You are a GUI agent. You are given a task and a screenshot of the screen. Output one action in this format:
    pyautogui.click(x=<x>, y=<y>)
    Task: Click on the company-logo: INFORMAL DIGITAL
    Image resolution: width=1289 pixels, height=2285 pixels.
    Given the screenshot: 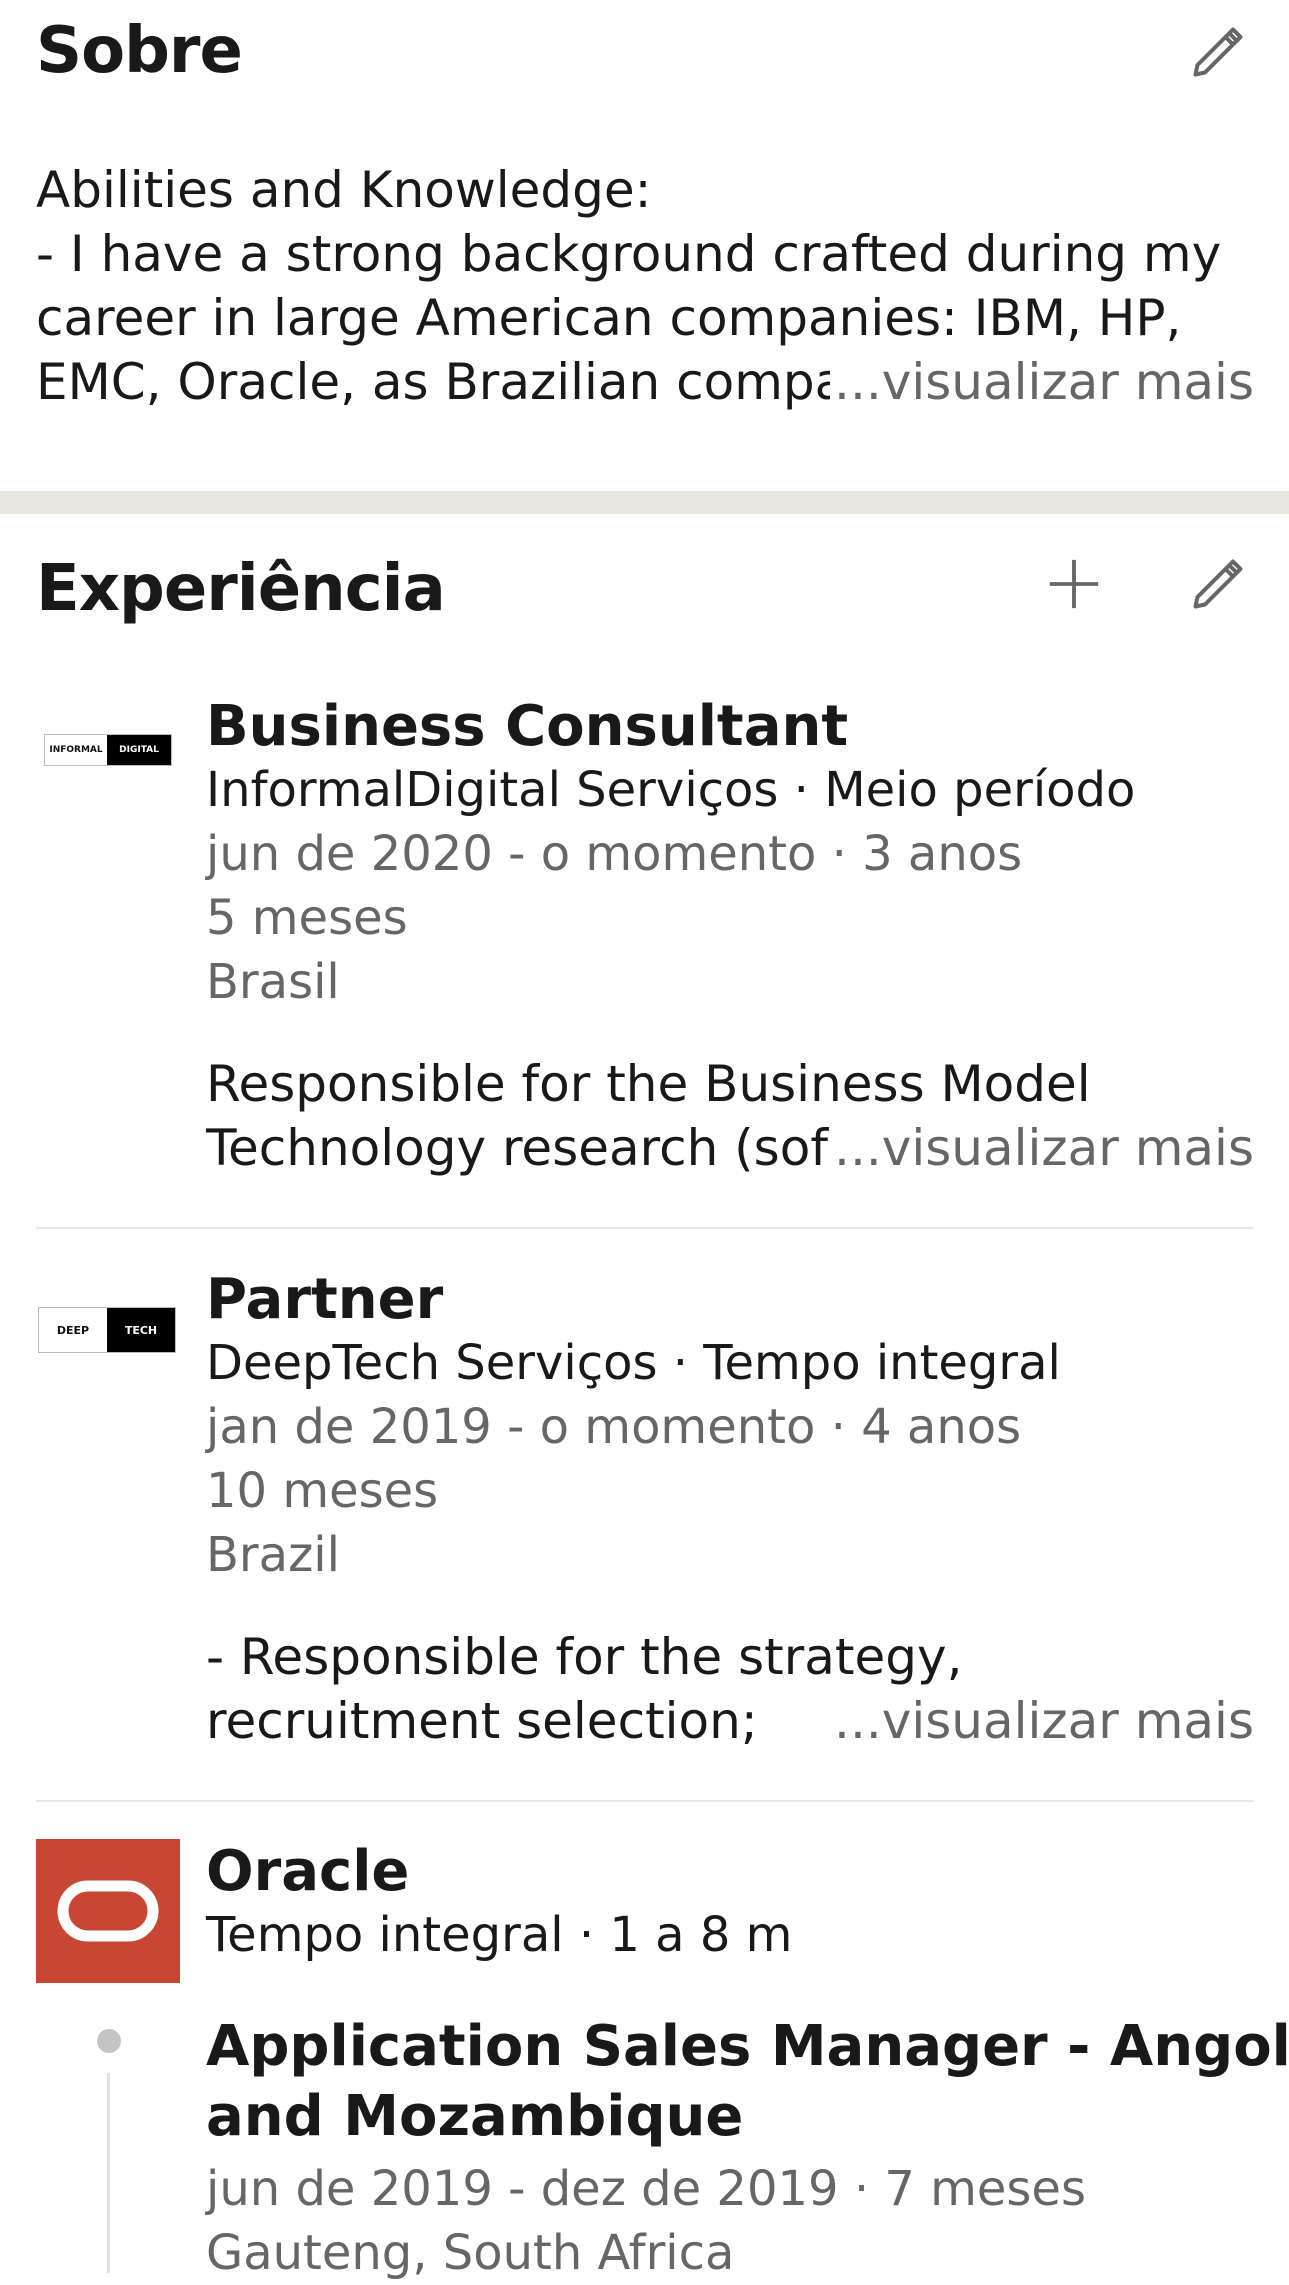 What is the action you would take?
    pyautogui.click(x=108, y=750)
    